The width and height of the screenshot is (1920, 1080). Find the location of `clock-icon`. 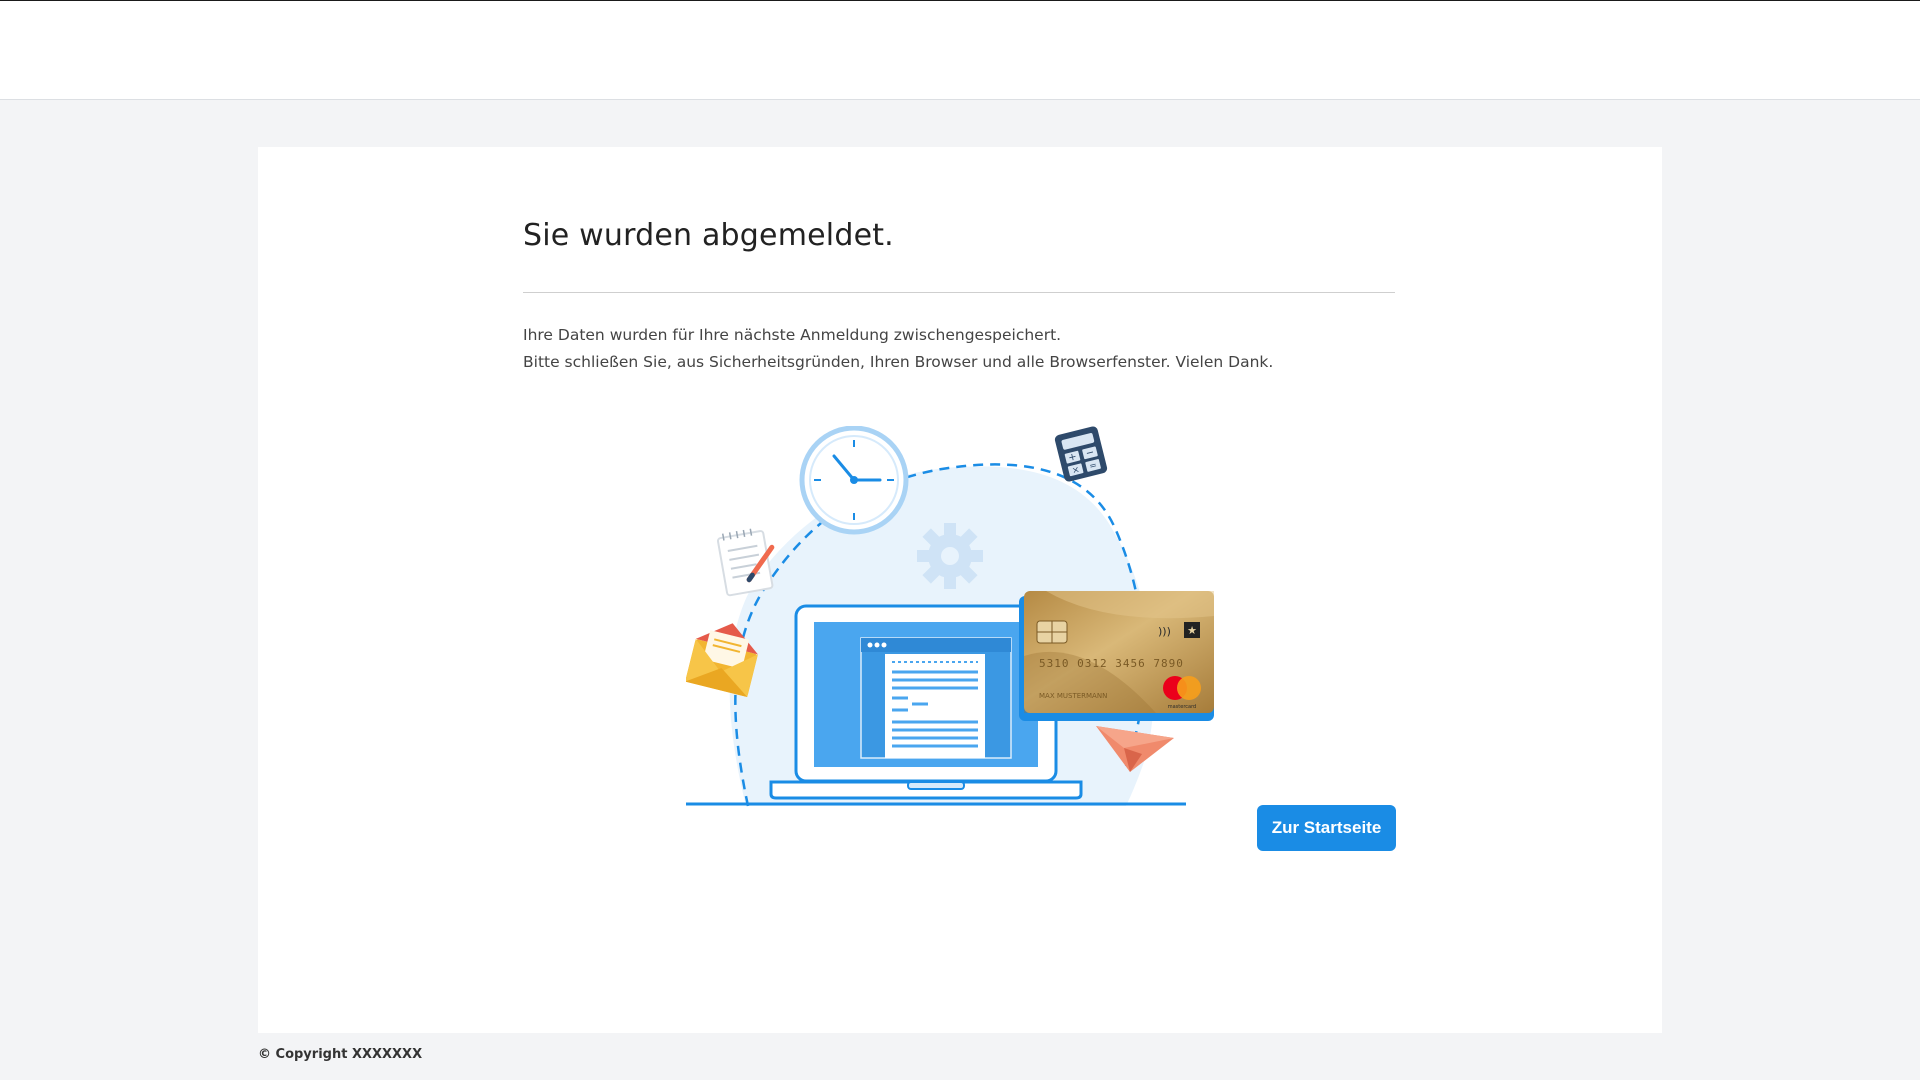

clock-icon is located at coordinates (854, 480).